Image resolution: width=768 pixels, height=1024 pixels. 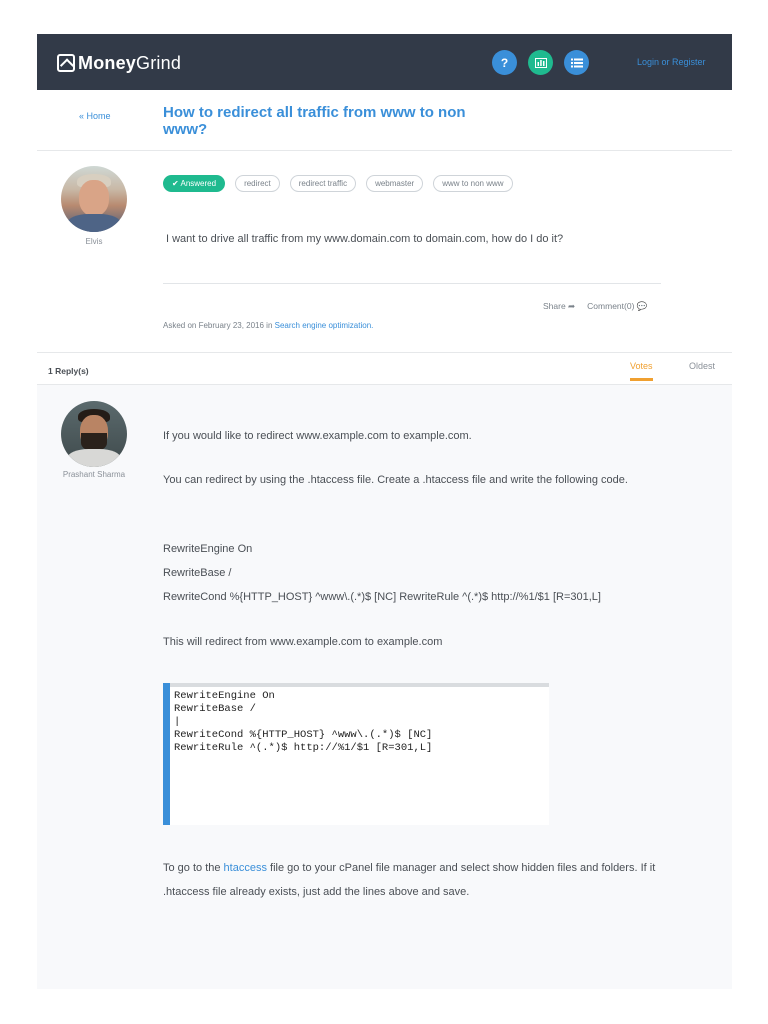 What do you see at coordinates (617, 306) in the screenshot?
I see `comment-button: Comment(0) 💬` at bounding box center [617, 306].